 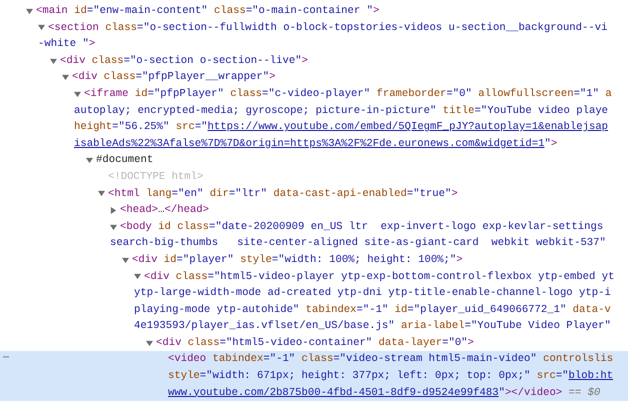 What do you see at coordinates (6, 359) in the screenshot?
I see `node-menu-glyph: ⋯` at bounding box center [6, 359].